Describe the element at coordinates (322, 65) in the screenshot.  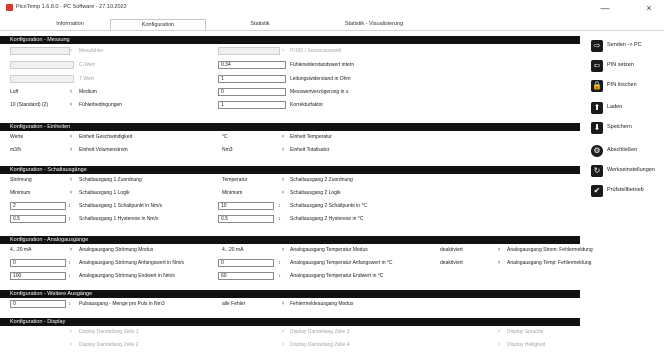
I see `fuehlerwiderstand-label: Fühlerwiderstandswert intern` at that location.